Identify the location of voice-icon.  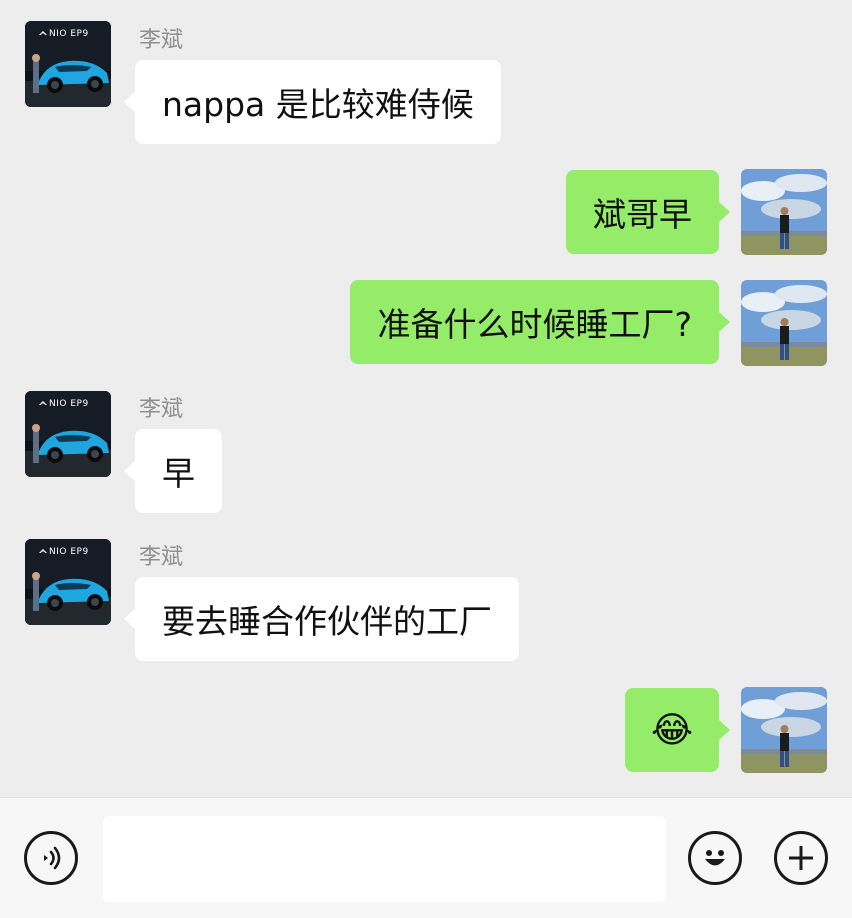
(52, 858).